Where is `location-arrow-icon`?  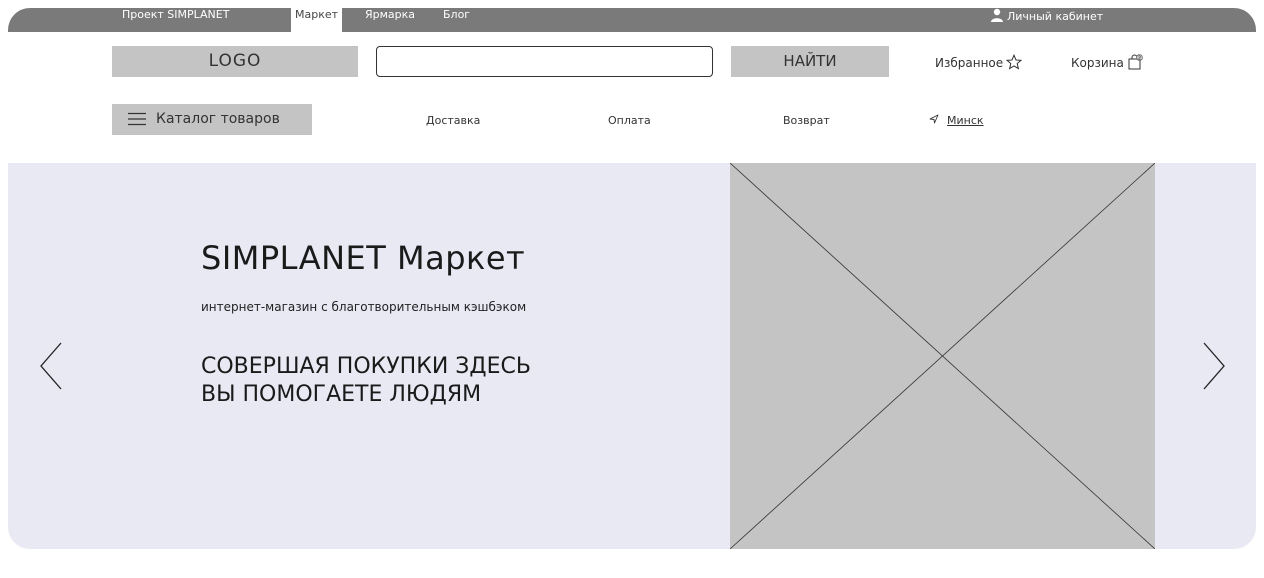
location-arrow-icon is located at coordinates (934, 119).